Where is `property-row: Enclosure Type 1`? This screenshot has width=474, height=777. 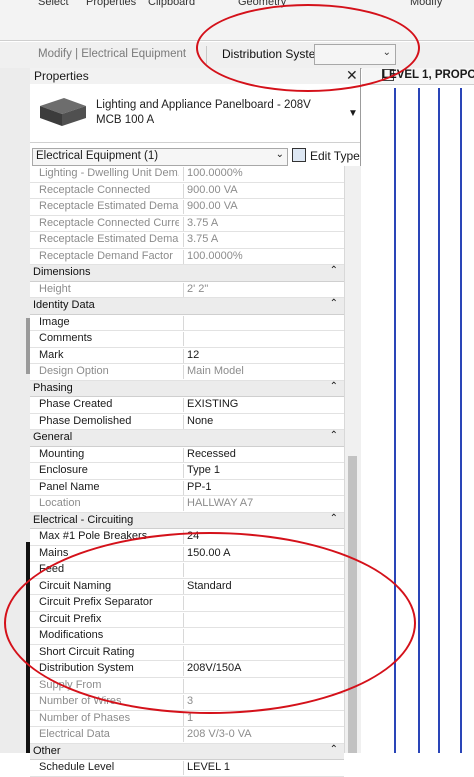
property-row: Enclosure Type 1 is located at coordinates (187, 471).